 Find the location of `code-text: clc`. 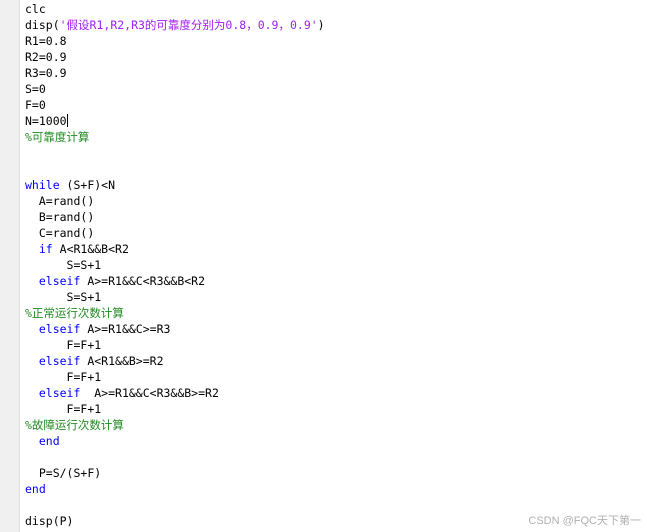

code-text: clc is located at coordinates (35, 9).